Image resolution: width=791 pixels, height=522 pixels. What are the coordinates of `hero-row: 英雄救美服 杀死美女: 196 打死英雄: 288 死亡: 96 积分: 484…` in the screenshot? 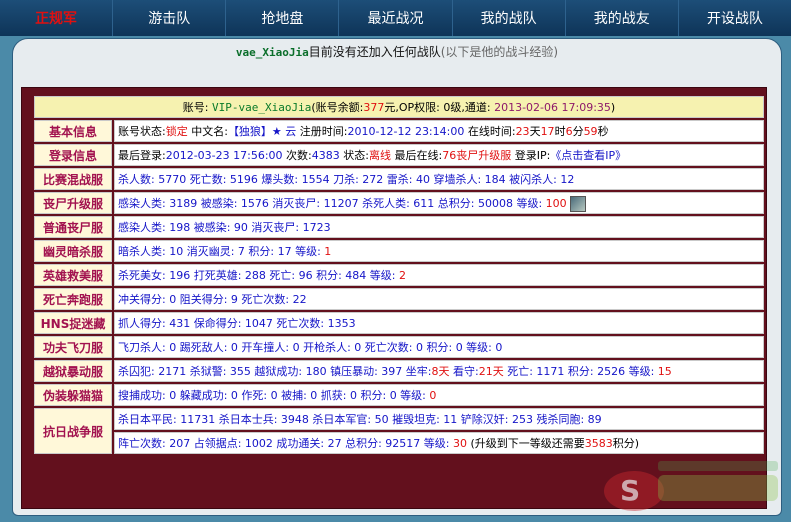 It's located at (399, 275).